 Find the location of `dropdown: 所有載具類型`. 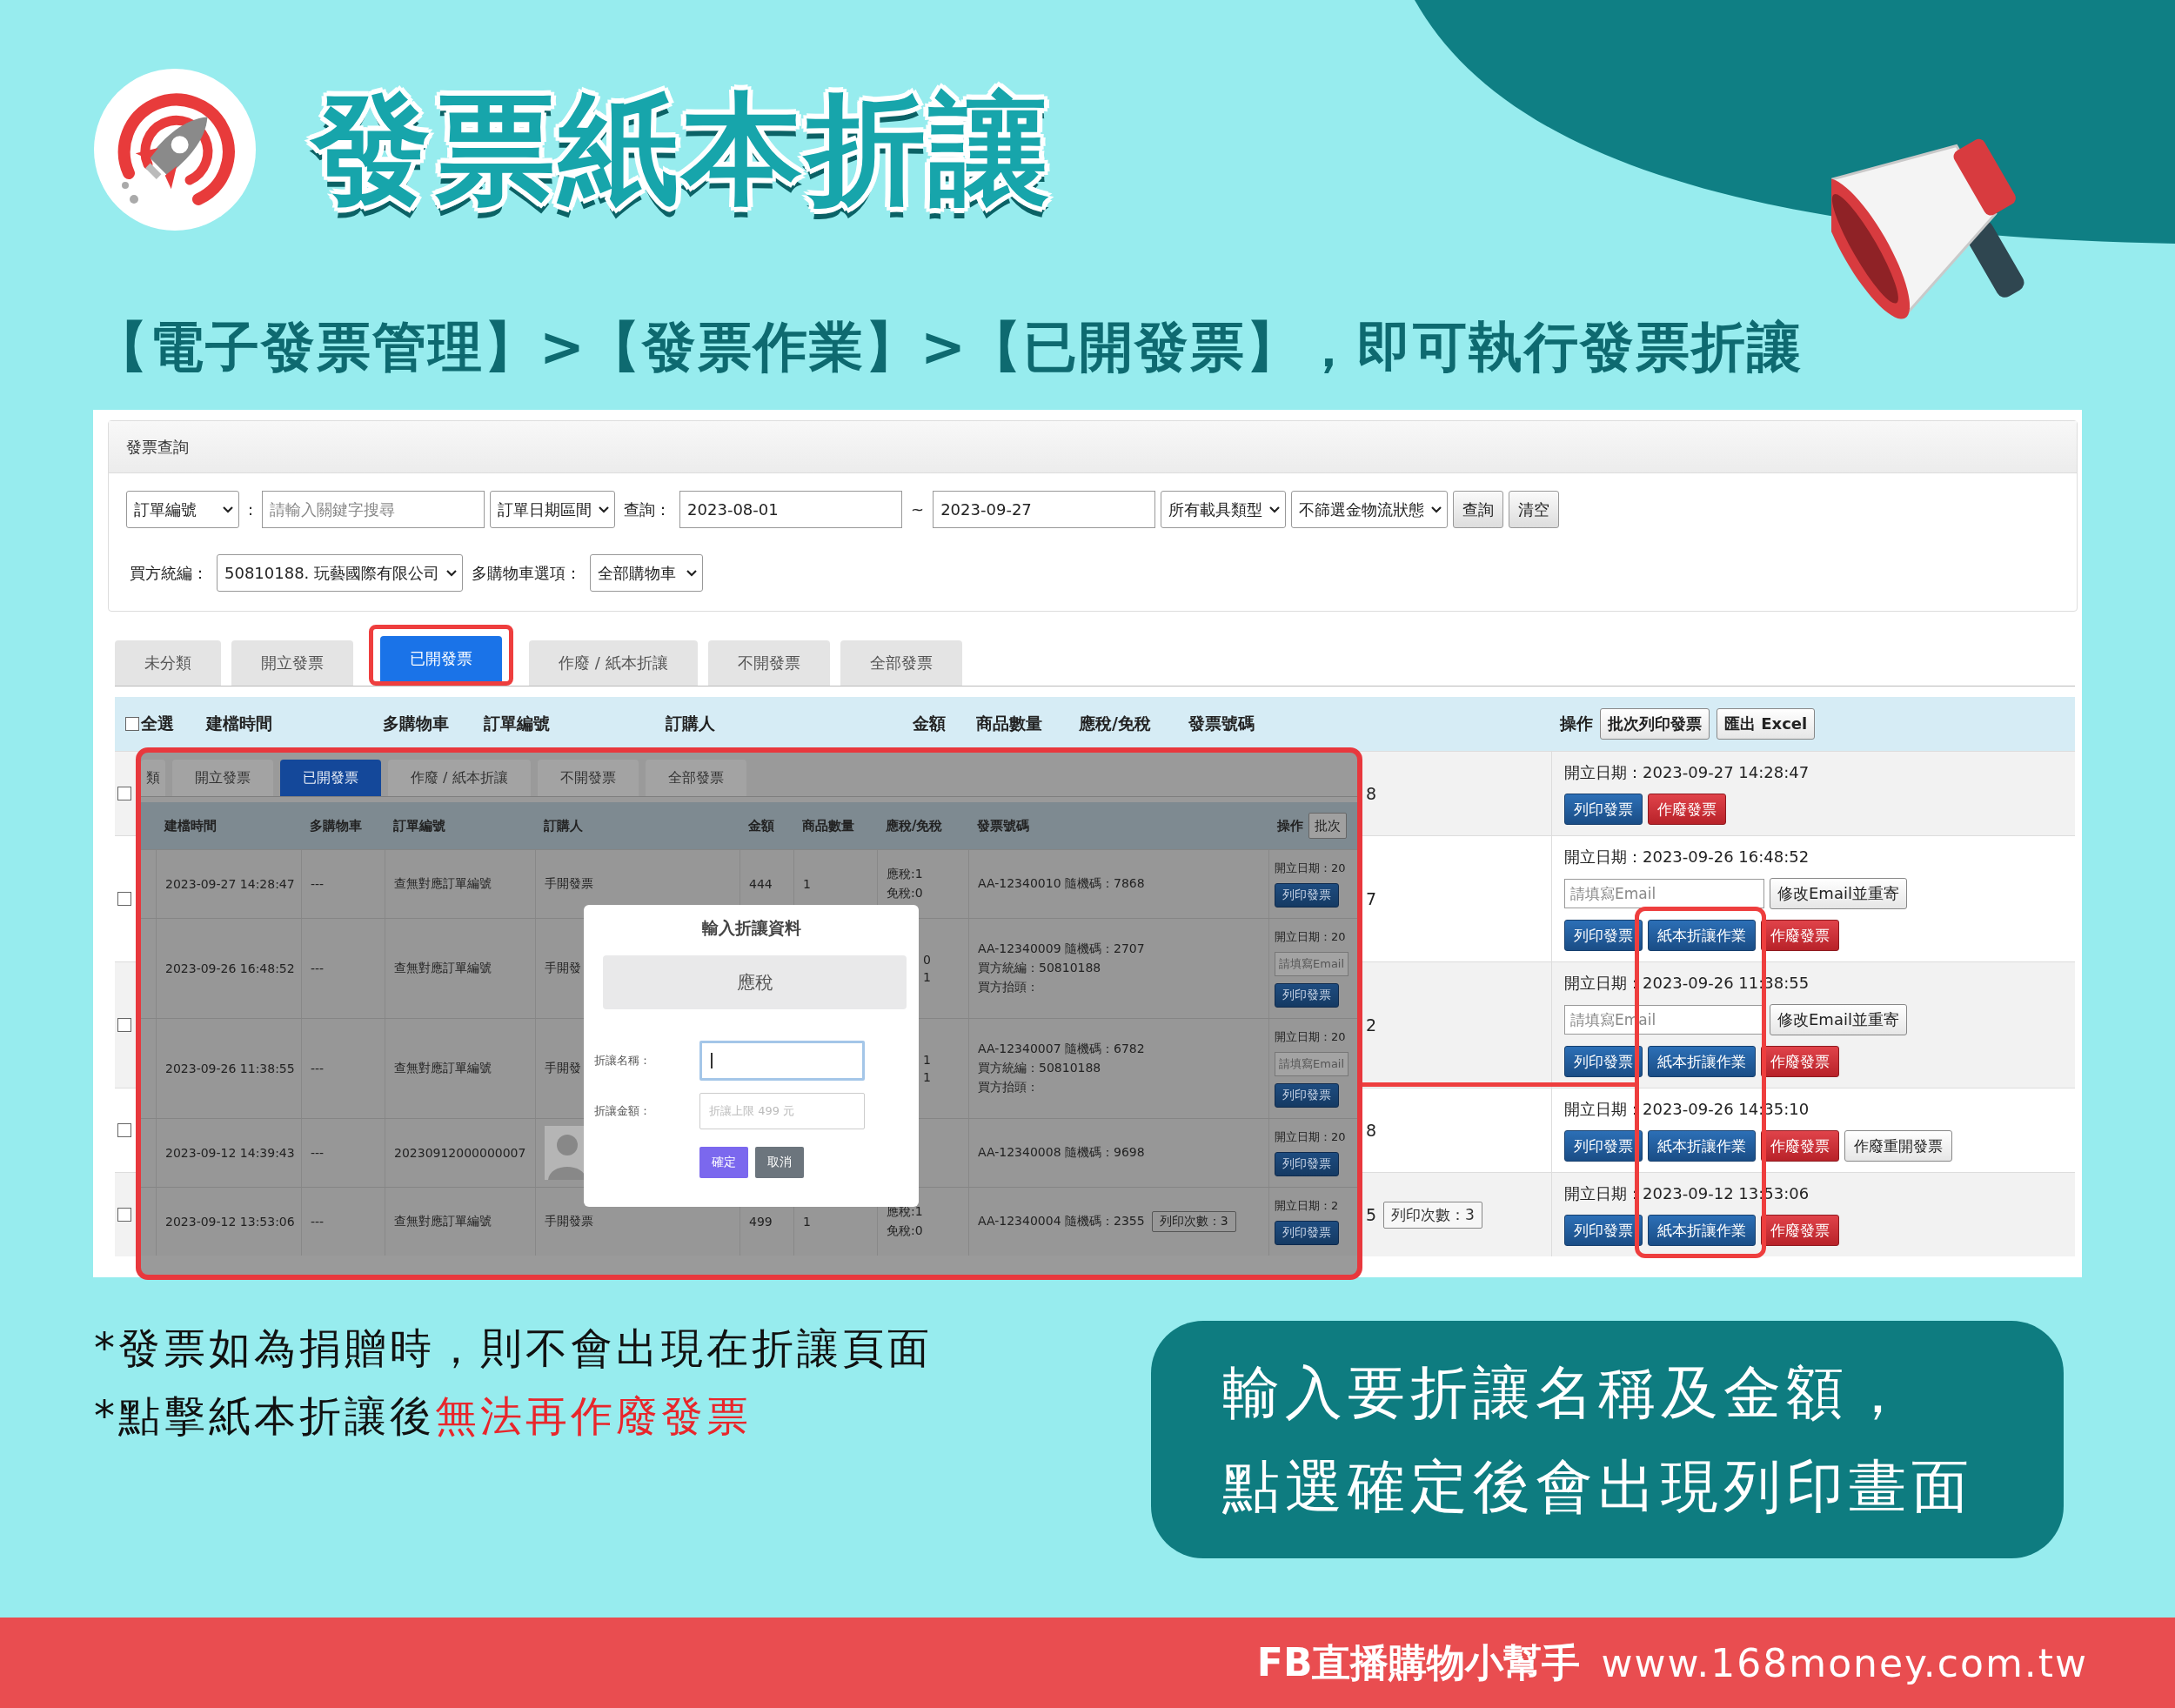

dropdown: 所有載具類型 is located at coordinates (1224, 510).